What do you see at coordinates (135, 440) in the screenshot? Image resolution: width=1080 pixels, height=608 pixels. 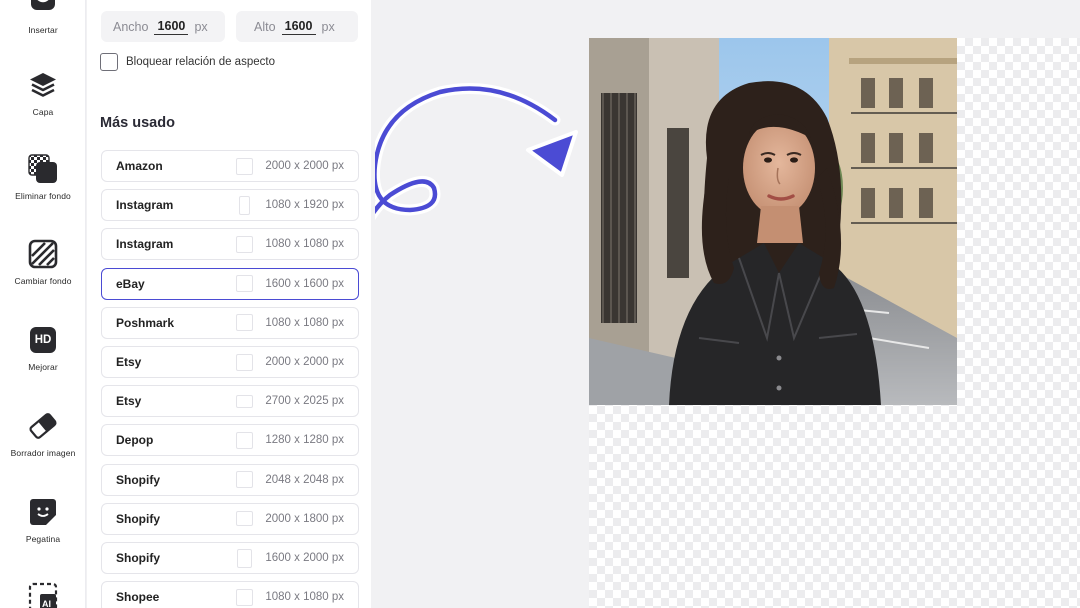 I see `preset-name: Depop` at bounding box center [135, 440].